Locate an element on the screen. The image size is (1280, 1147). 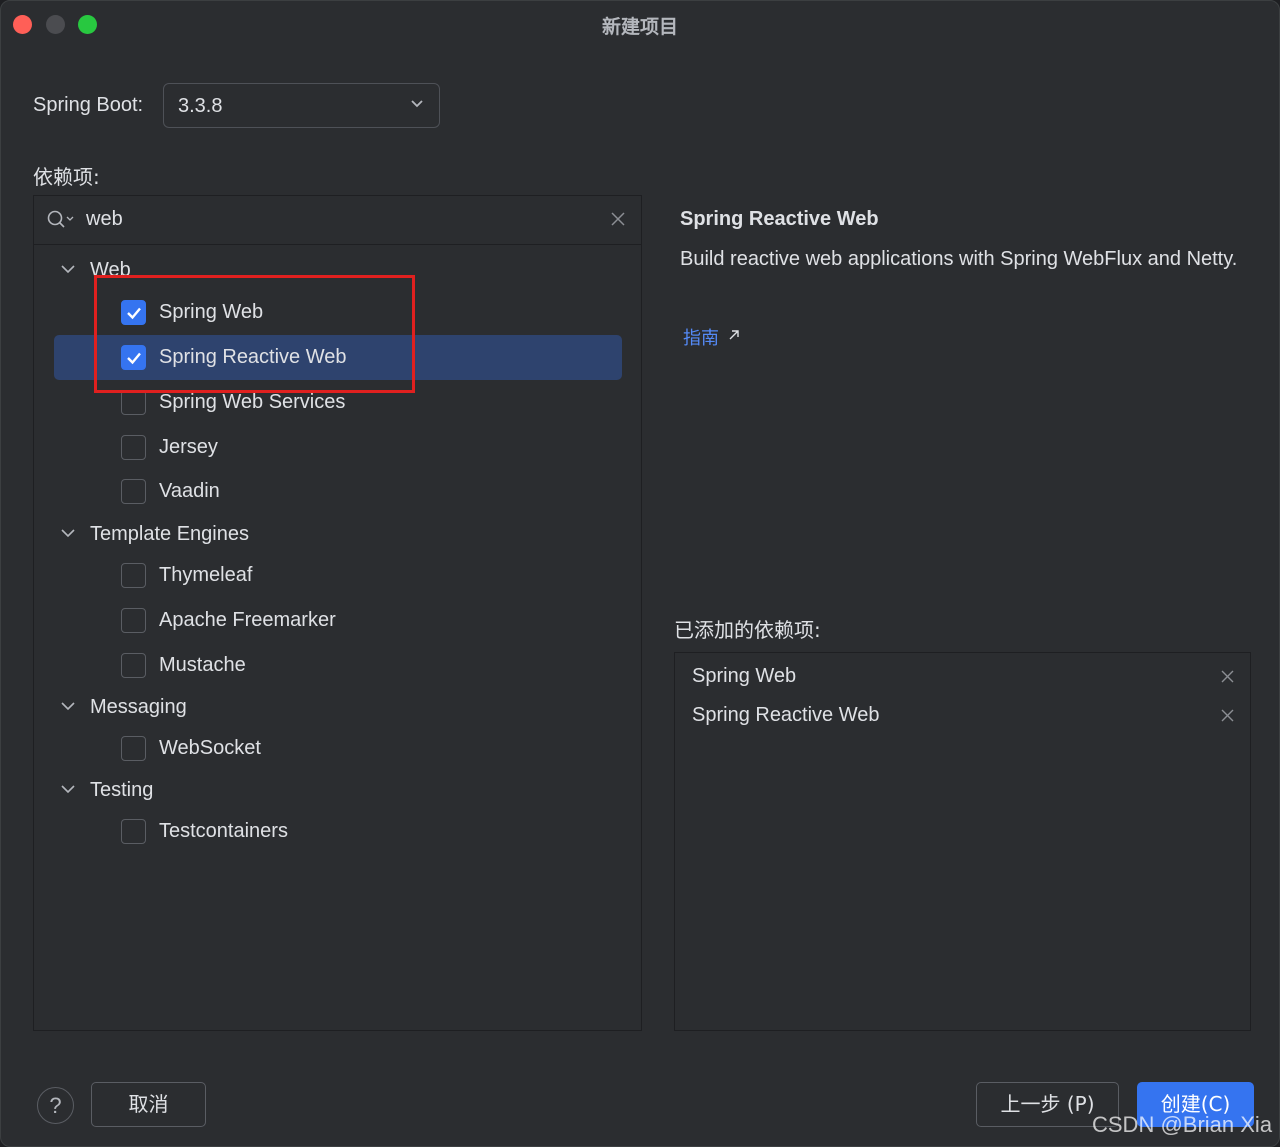
dependency-item-mustache: Mustache is located at coordinates (338, 665).